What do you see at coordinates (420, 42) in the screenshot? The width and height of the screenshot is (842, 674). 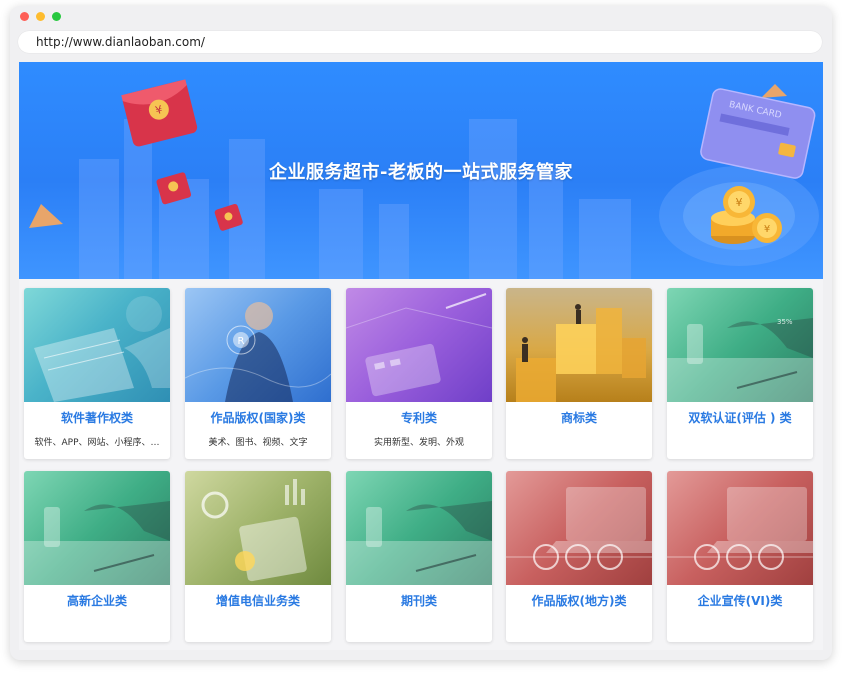 I see `address-bar: http://www.dianlaoban.com/` at bounding box center [420, 42].